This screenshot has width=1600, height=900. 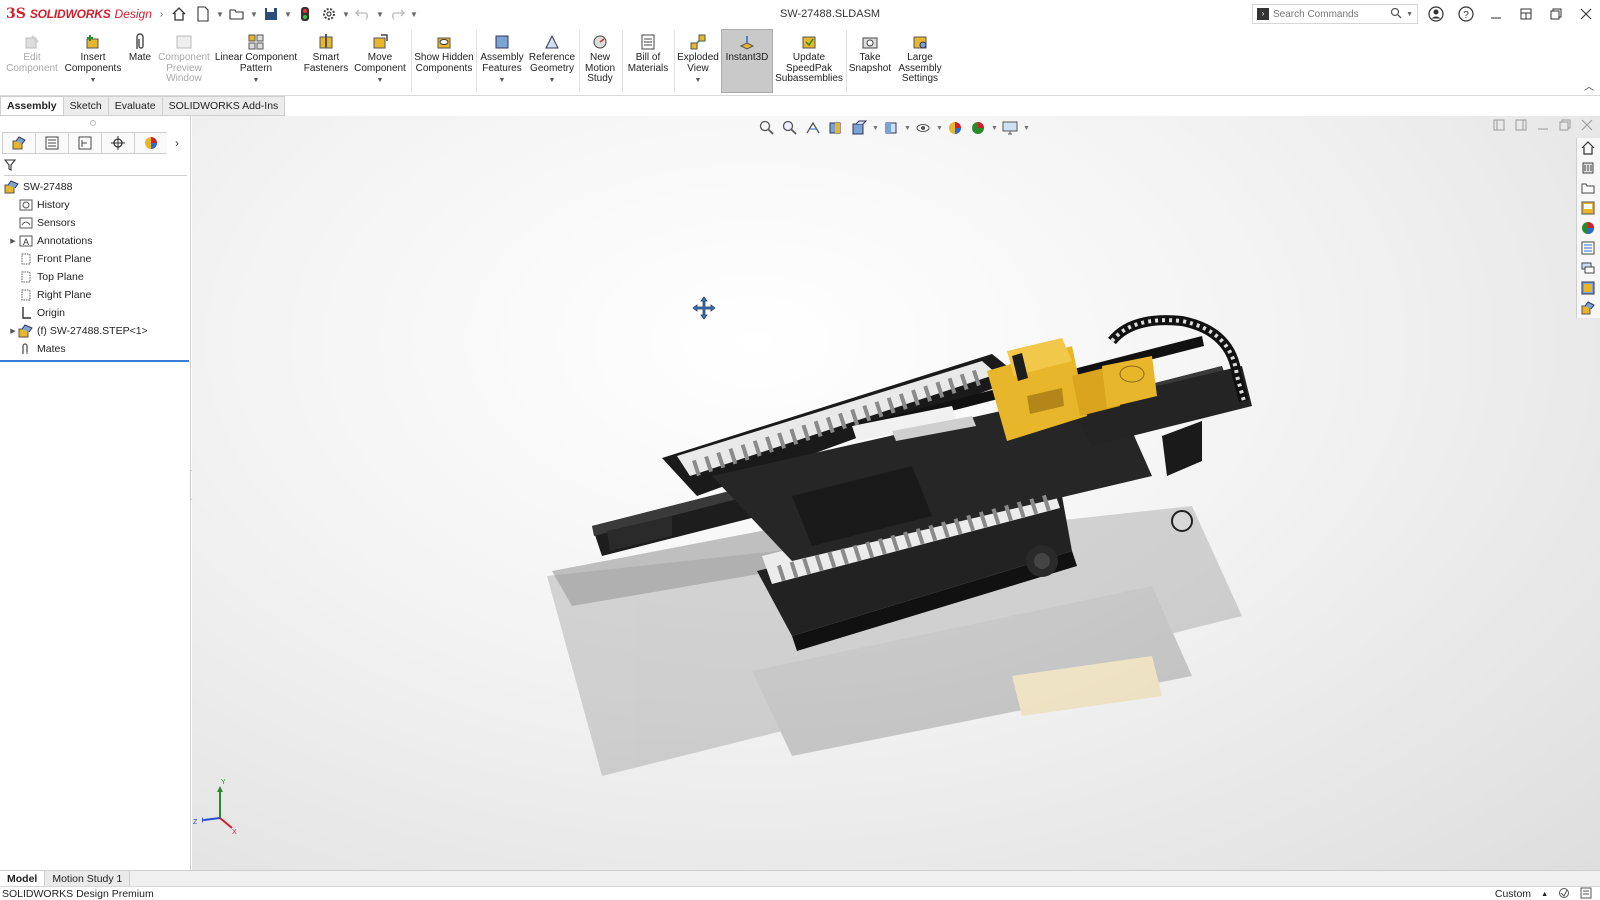 What do you see at coordinates (222, 806) in the screenshot?
I see `reference-triad: Y Z X` at bounding box center [222, 806].